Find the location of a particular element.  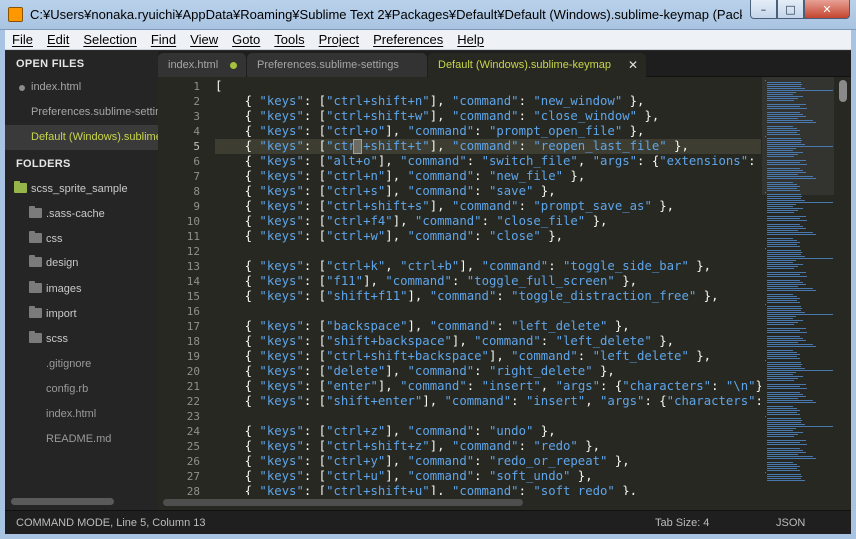

maximize-button: □ is located at coordinates (790, 9).